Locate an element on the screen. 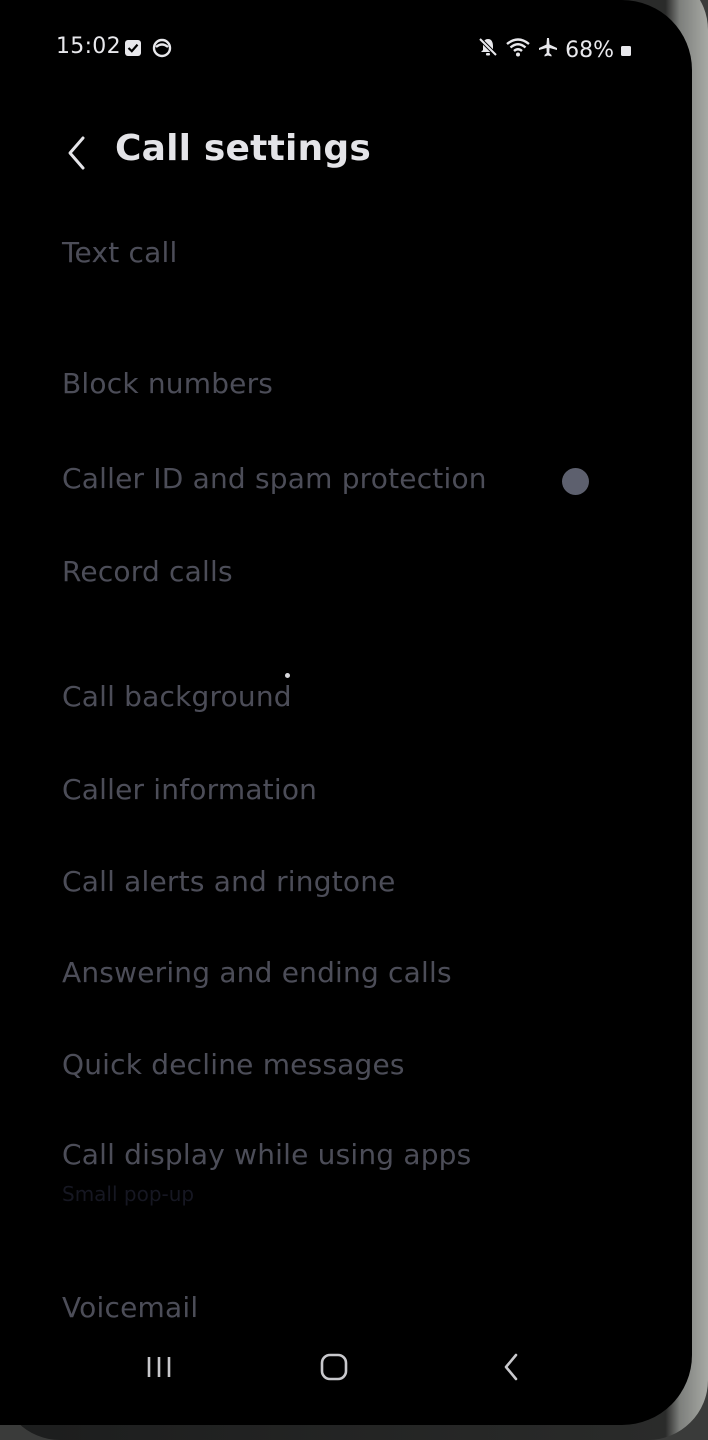  menu-item-block-numbers: Block numbers is located at coordinates (167, 383).